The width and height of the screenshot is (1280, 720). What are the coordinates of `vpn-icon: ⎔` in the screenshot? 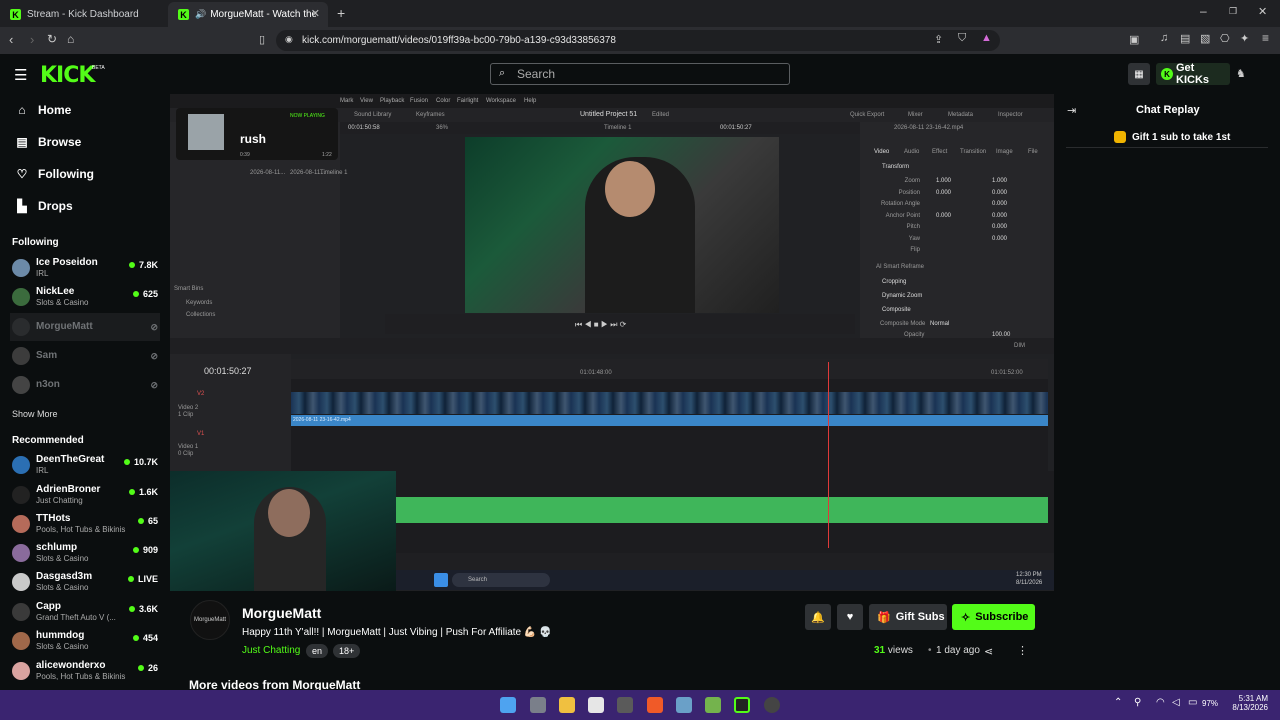 It's located at (1225, 38).